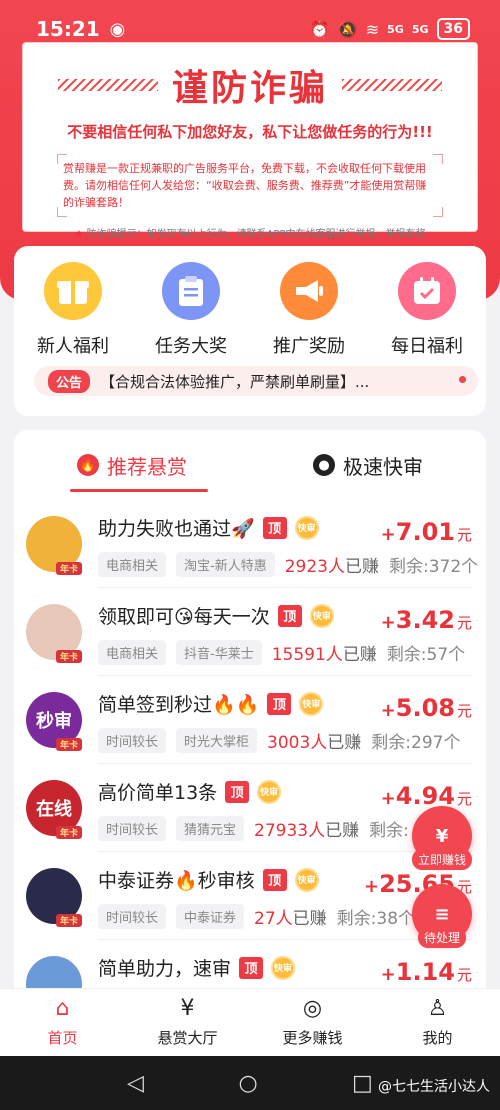 The image size is (500, 1110). I want to click on tab-fast-review: ● 极速快审, so click(368, 465).